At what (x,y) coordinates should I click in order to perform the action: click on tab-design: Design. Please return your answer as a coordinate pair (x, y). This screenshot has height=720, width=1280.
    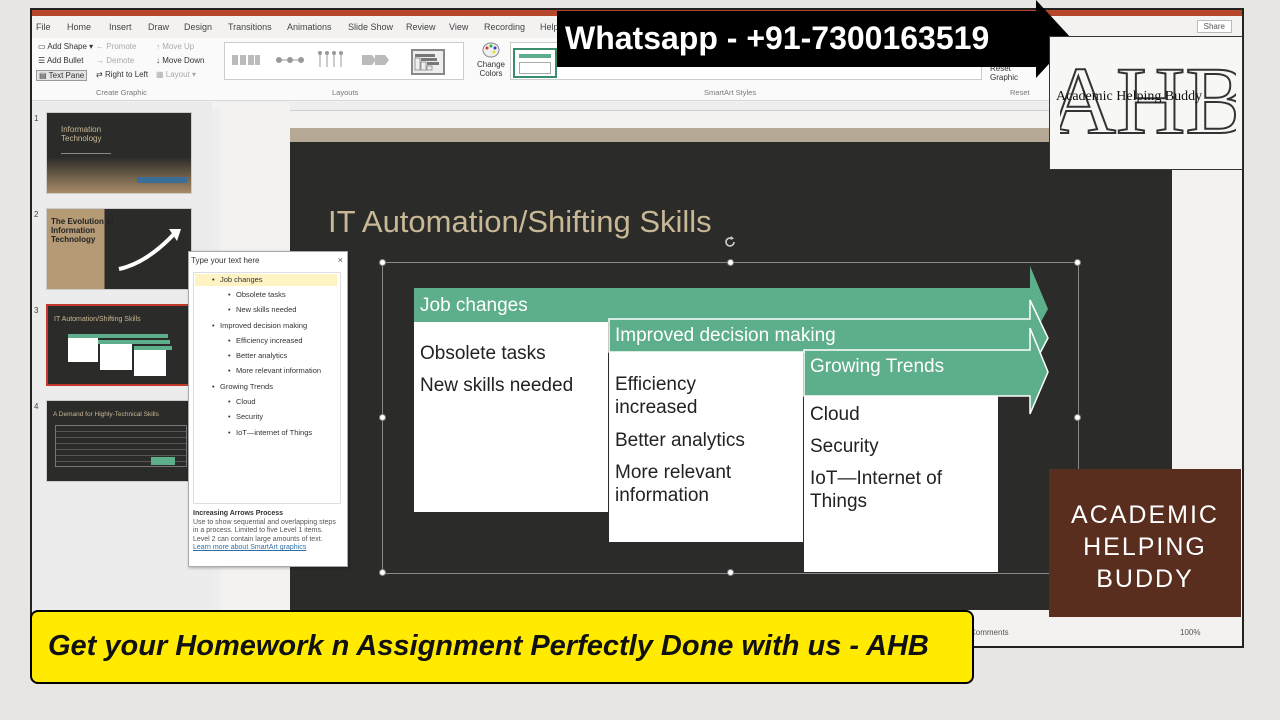
    Looking at the image, I should click on (198, 27).